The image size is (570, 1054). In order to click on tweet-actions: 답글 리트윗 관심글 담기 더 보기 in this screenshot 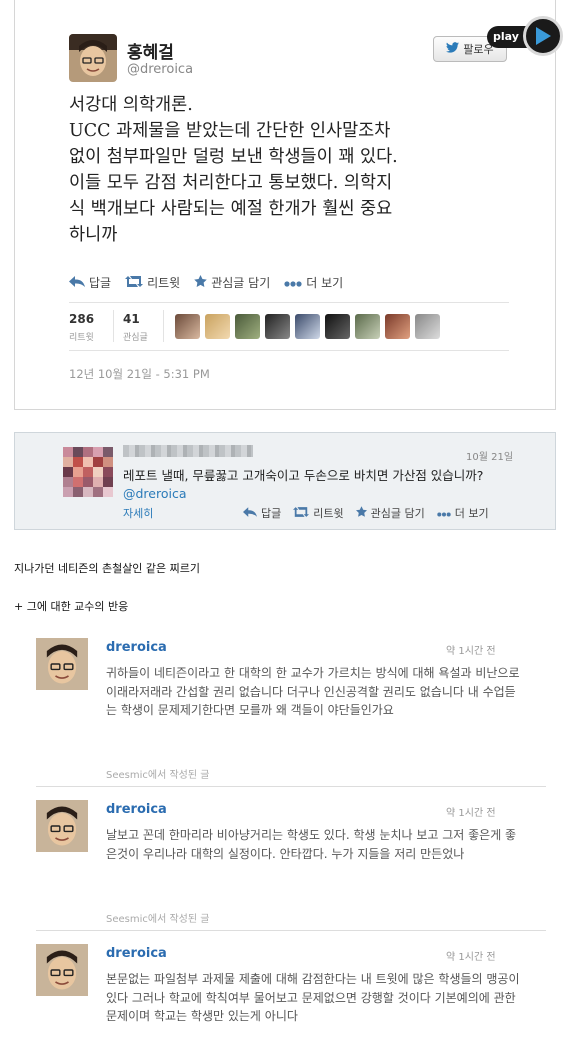, I will do `click(206, 282)`.